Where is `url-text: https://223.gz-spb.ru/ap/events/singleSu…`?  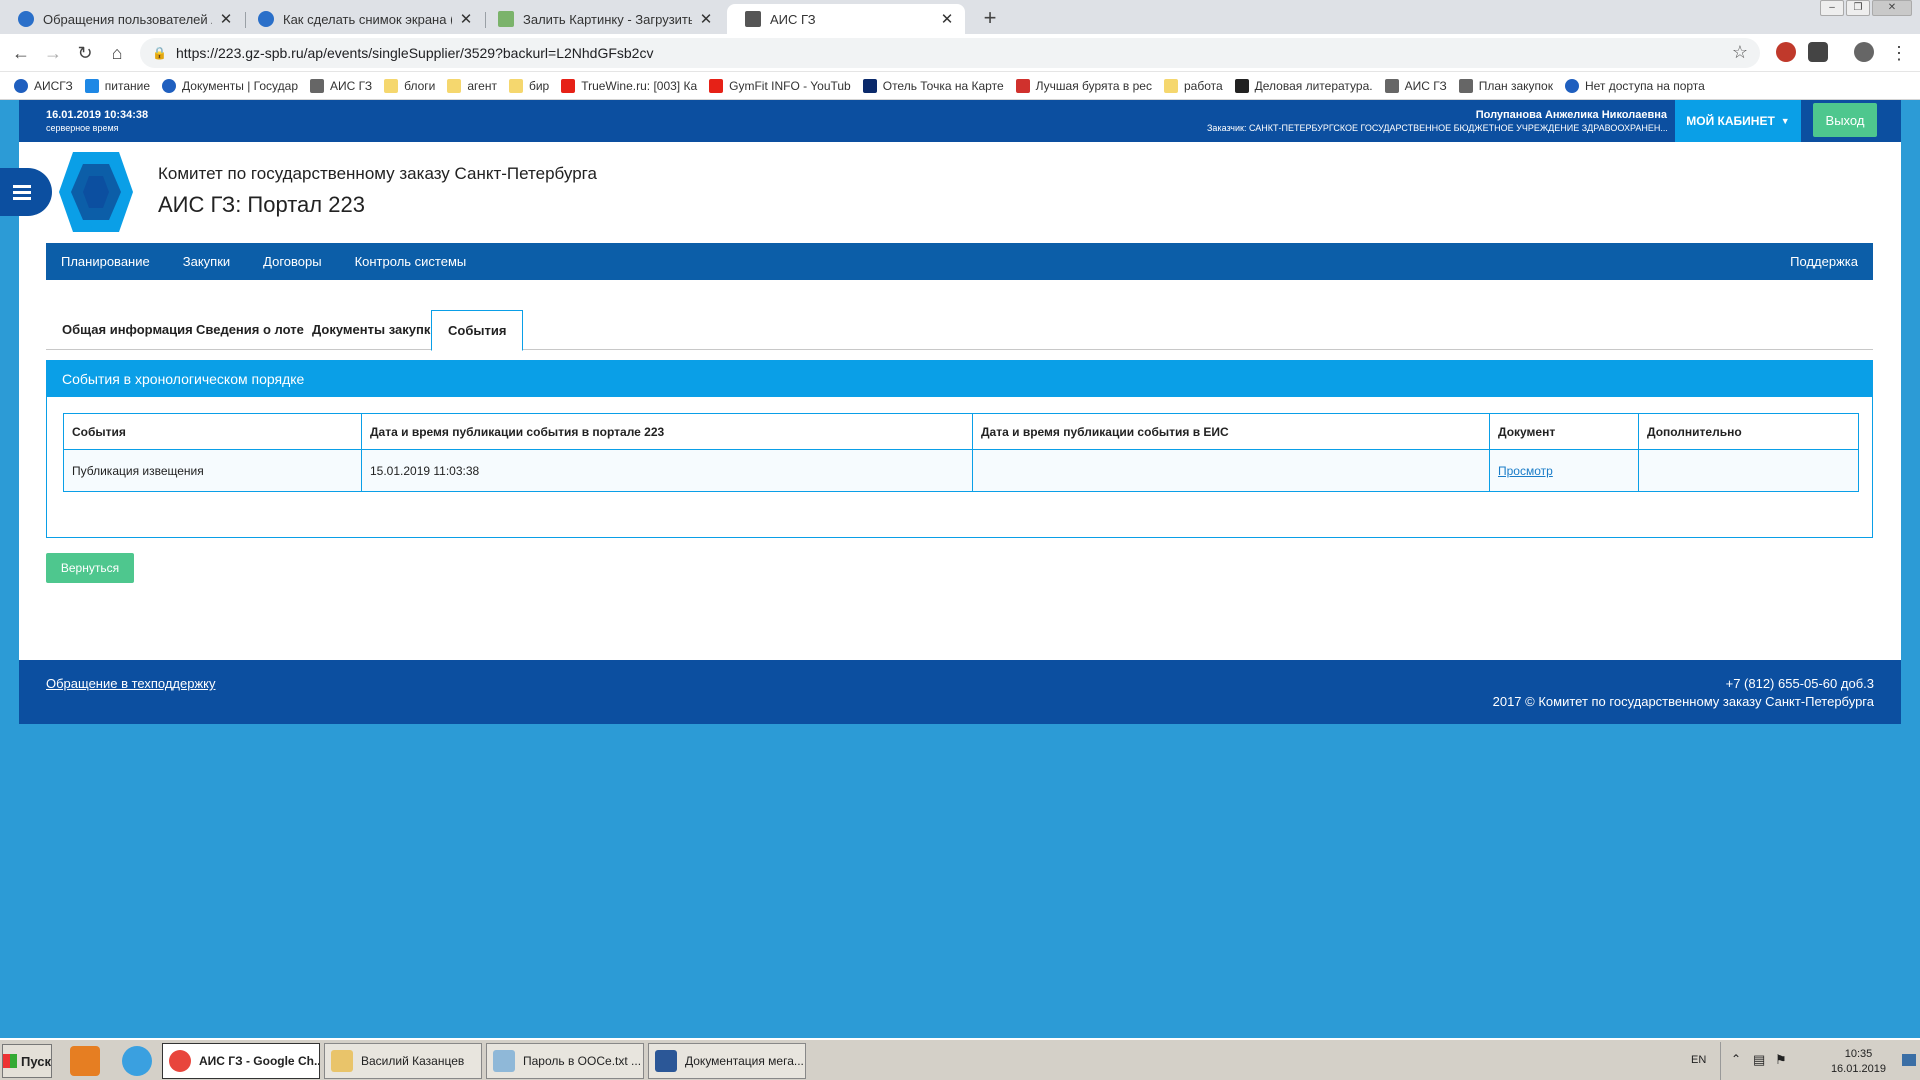 url-text: https://223.gz-spb.ru/ap/events/singleSu… is located at coordinates (415, 53).